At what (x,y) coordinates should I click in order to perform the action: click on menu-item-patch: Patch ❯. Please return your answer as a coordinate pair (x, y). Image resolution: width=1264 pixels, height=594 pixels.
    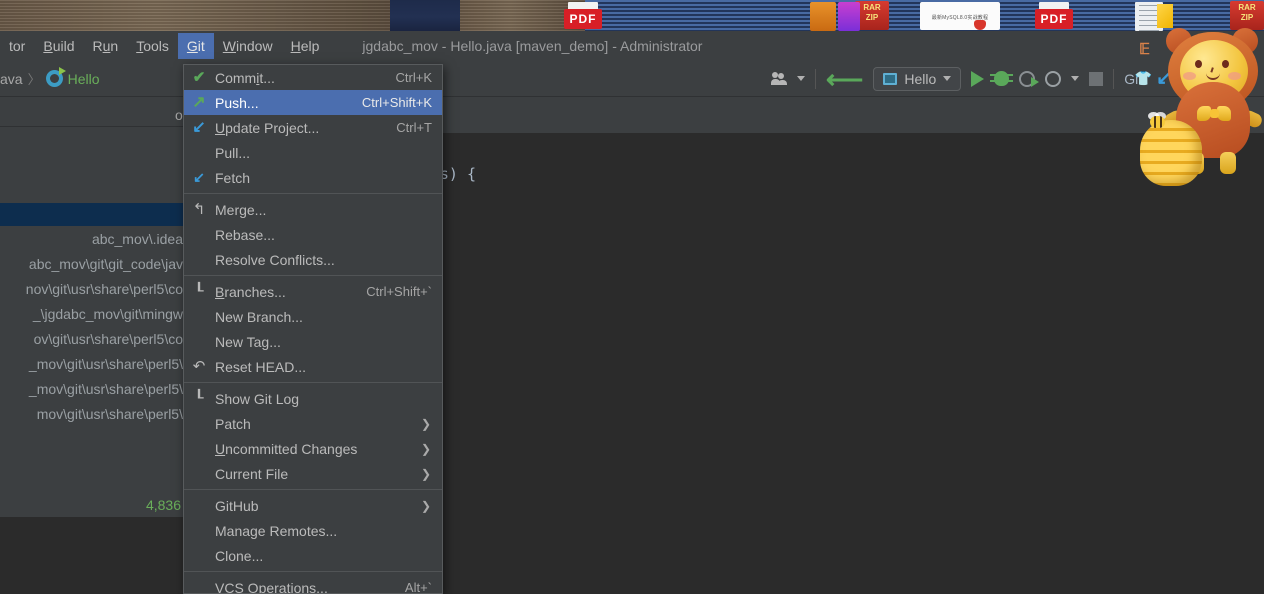
    Looking at the image, I should click on (313, 423).